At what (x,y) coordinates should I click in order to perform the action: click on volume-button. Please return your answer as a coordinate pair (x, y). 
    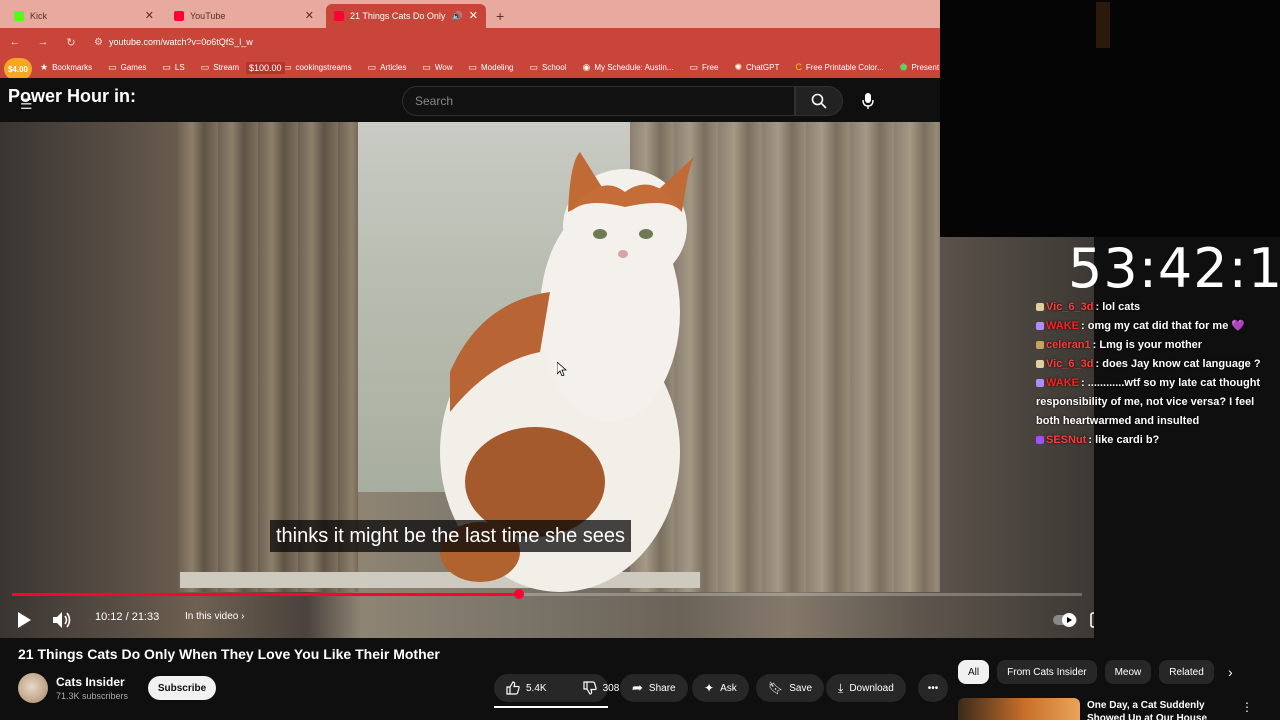
    Looking at the image, I should click on (62, 620).